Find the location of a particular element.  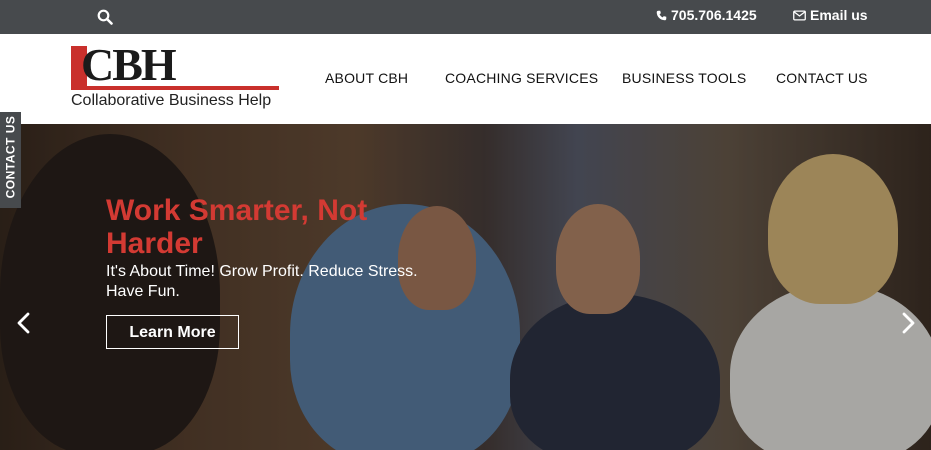

search-icon is located at coordinates (105, 17).